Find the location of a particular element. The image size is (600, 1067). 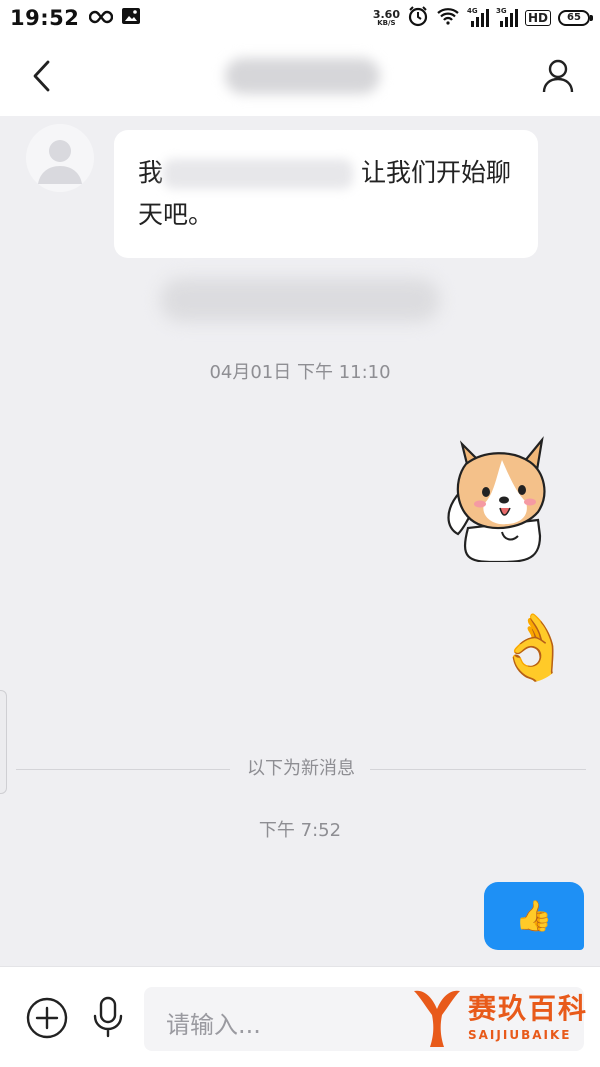

new-messages-label: 以下为新消息 is located at coordinates (301, 768).